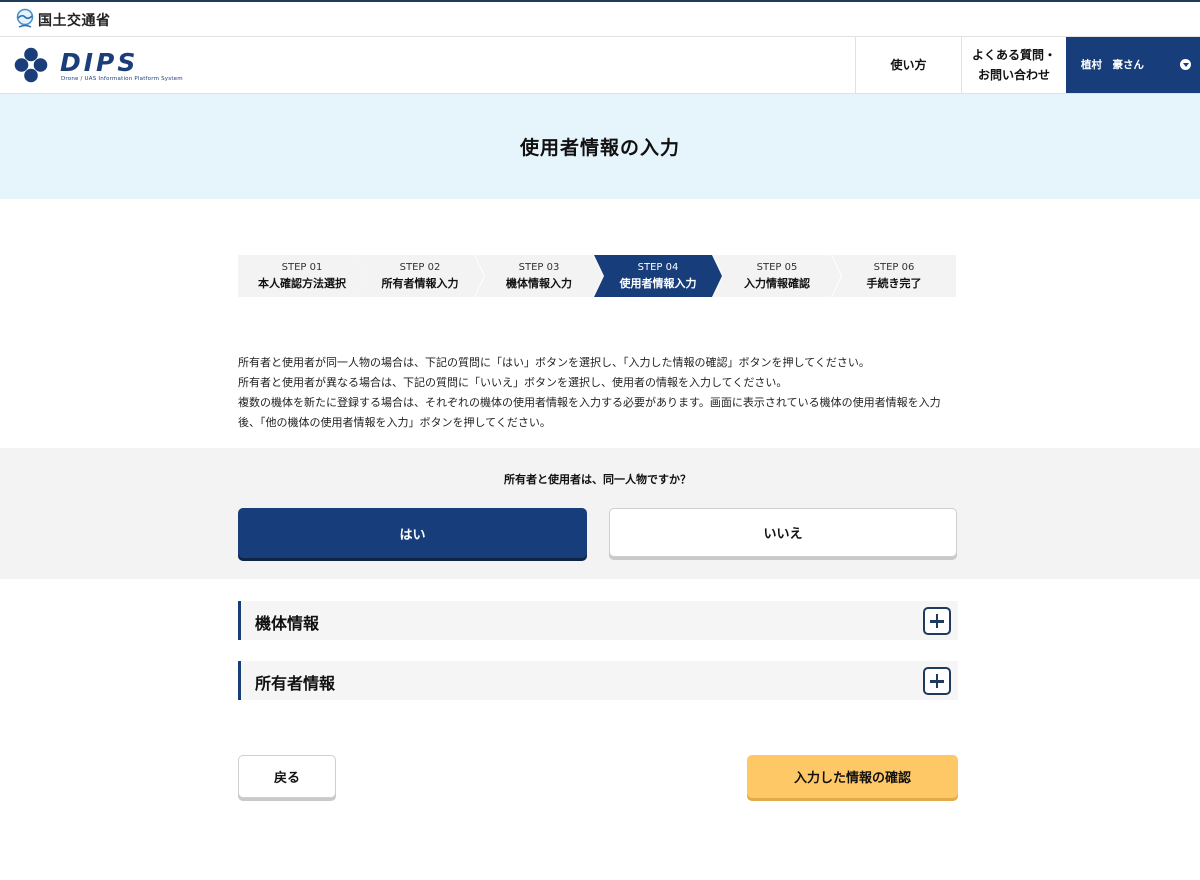 This screenshot has height=880, width=1200. Describe the element at coordinates (852, 776) in the screenshot. I see `confirm-input-button: 入力した情報の確認` at that location.